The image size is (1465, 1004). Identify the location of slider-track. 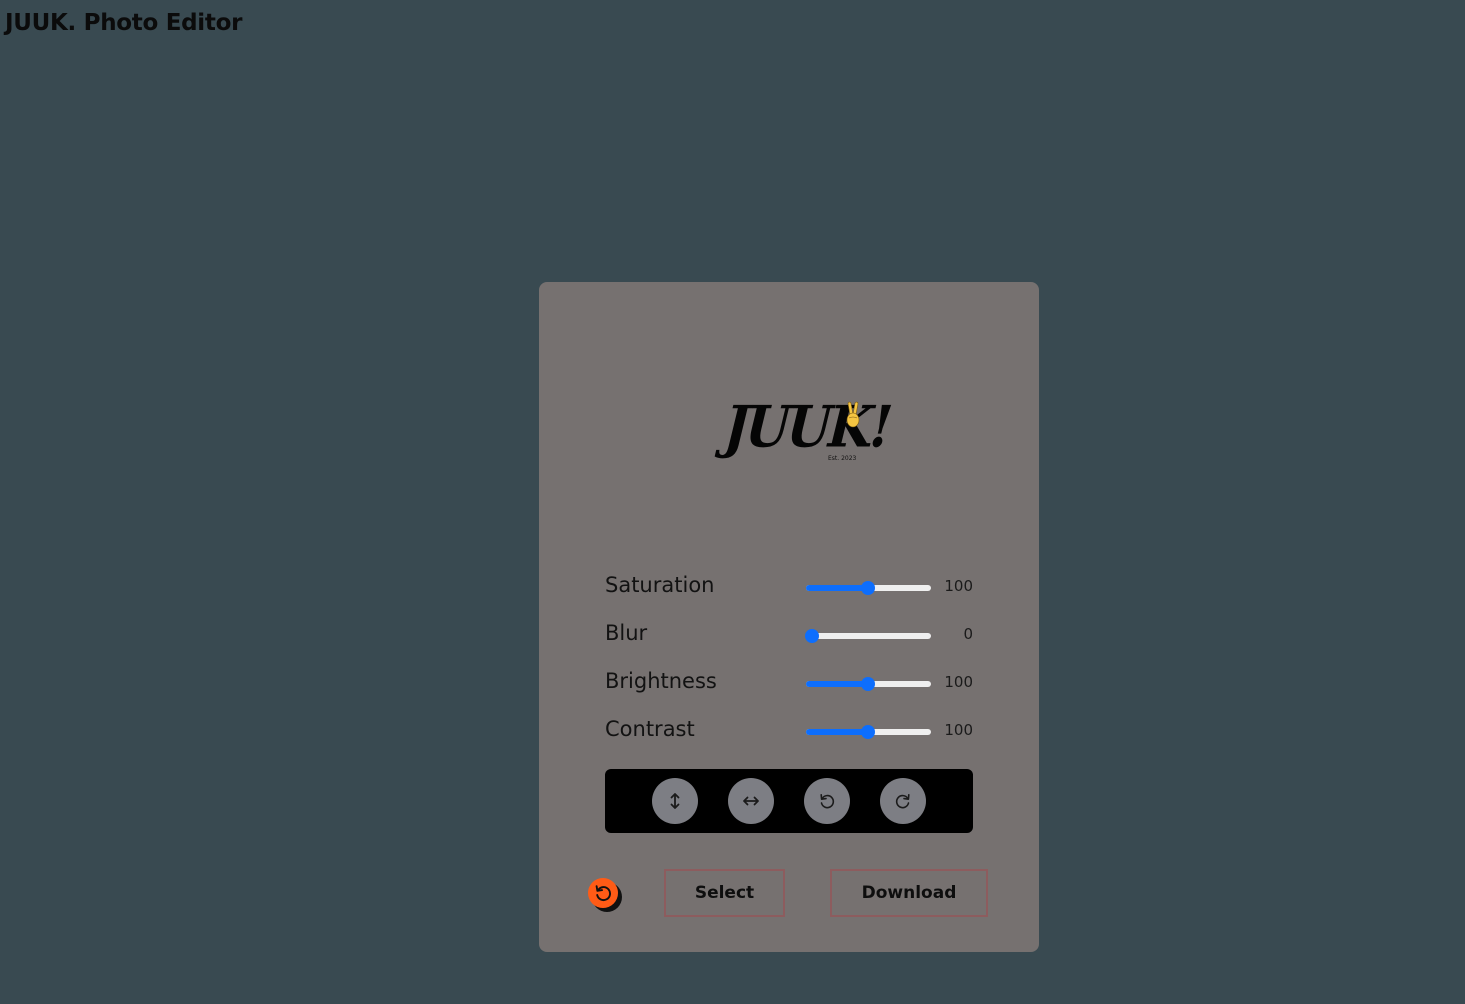
(868, 636).